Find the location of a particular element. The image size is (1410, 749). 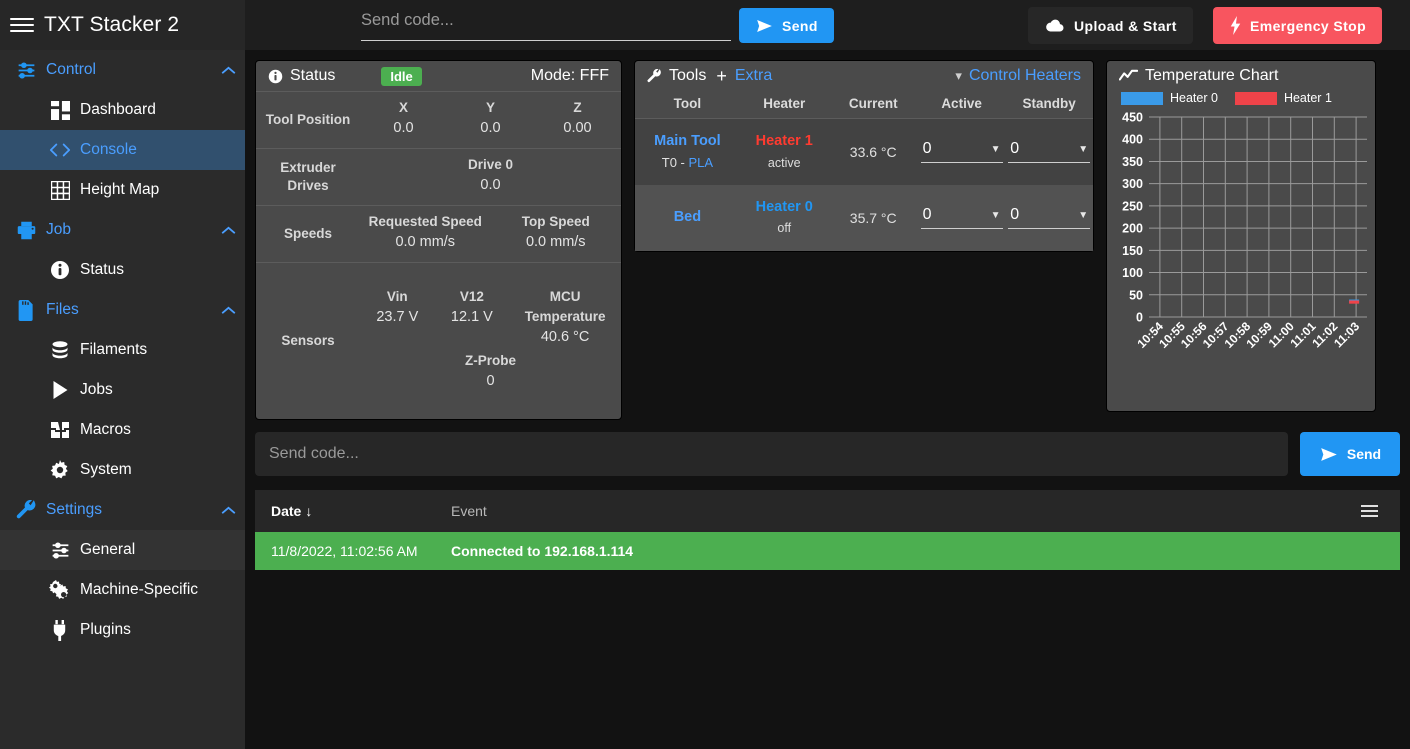

standby-temp-value: 0 is located at coordinates (1015, 149).